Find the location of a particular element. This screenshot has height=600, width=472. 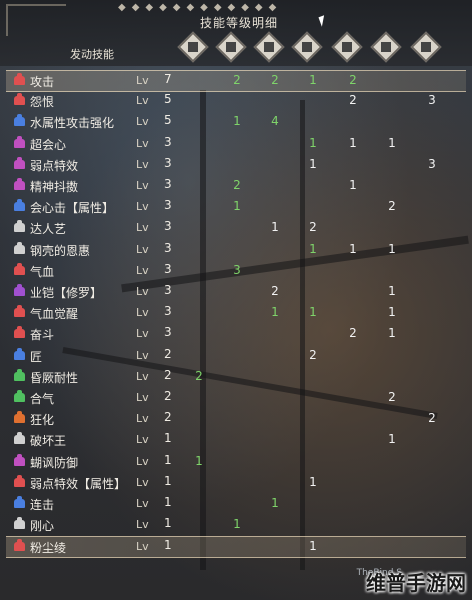

leg-armor-icon is located at coordinates (386, 47).